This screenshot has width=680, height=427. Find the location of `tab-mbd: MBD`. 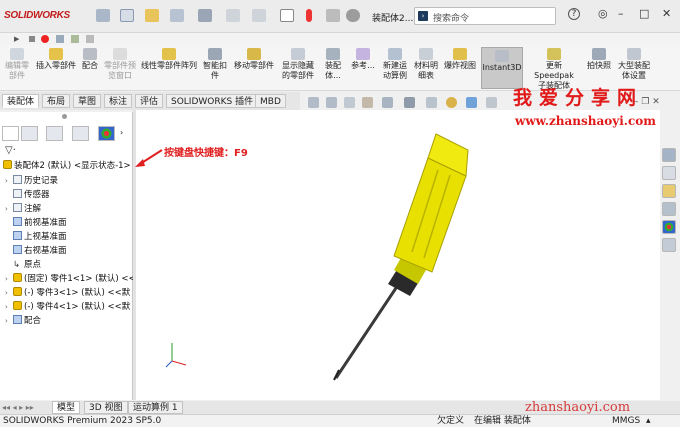

tab-mbd: MBD is located at coordinates (270, 101).